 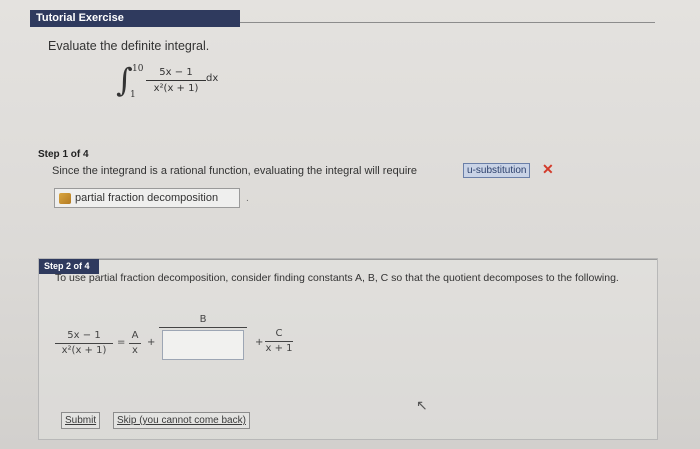 I want to click on trailing-period: ., so click(x=247, y=198).